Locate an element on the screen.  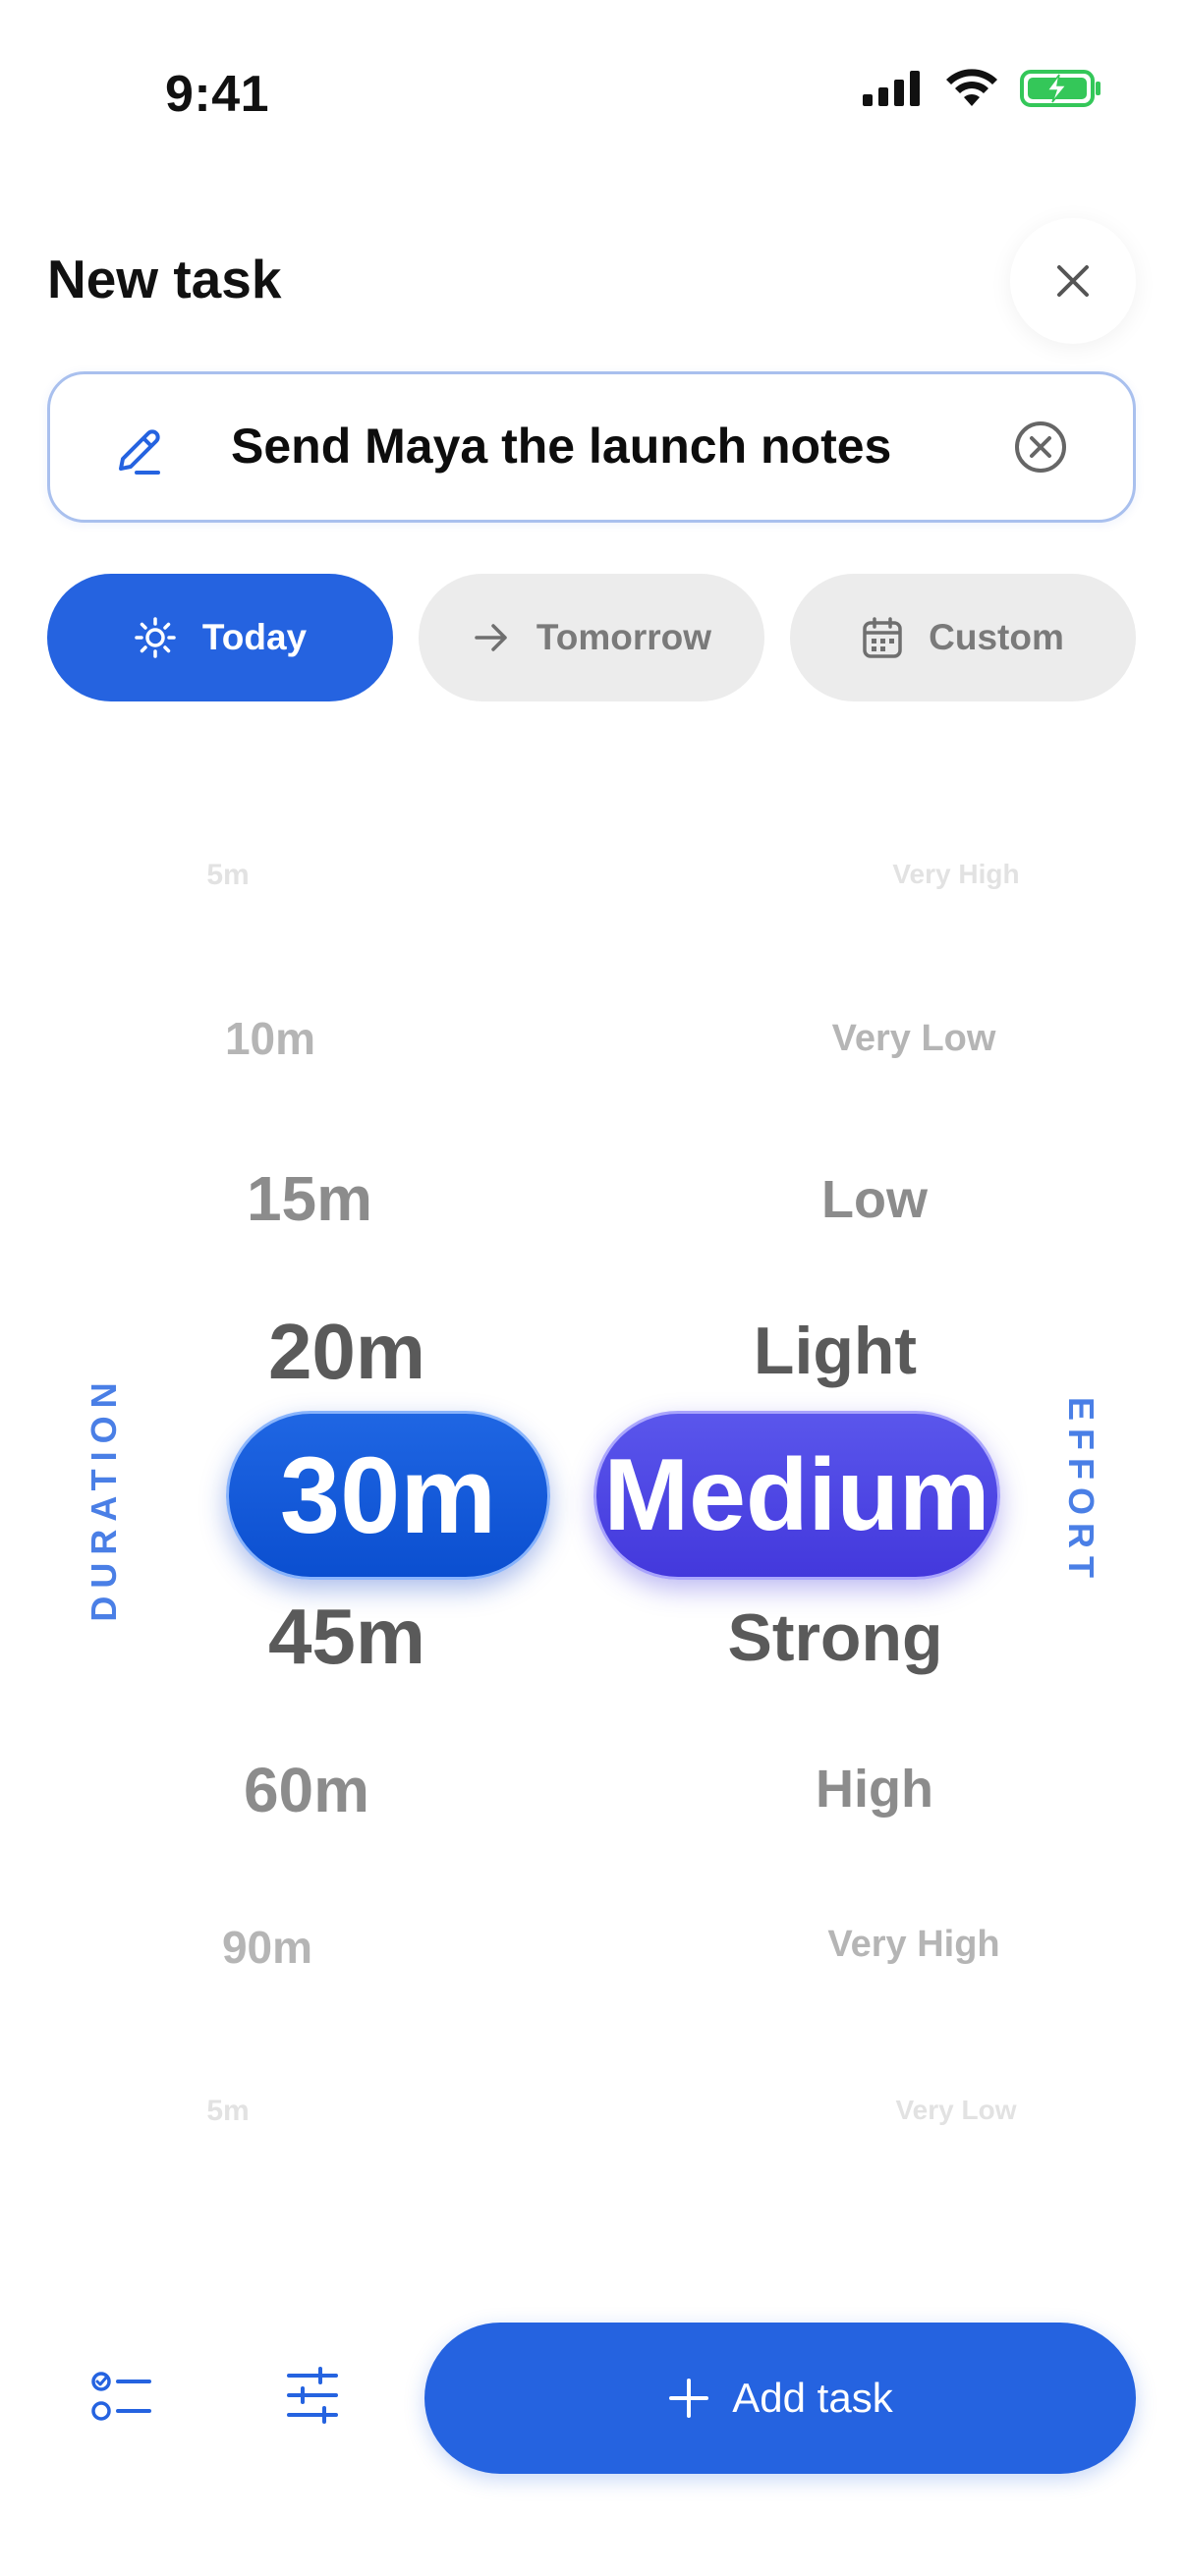
date-chip-label: Today is located at coordinates (255, 637).